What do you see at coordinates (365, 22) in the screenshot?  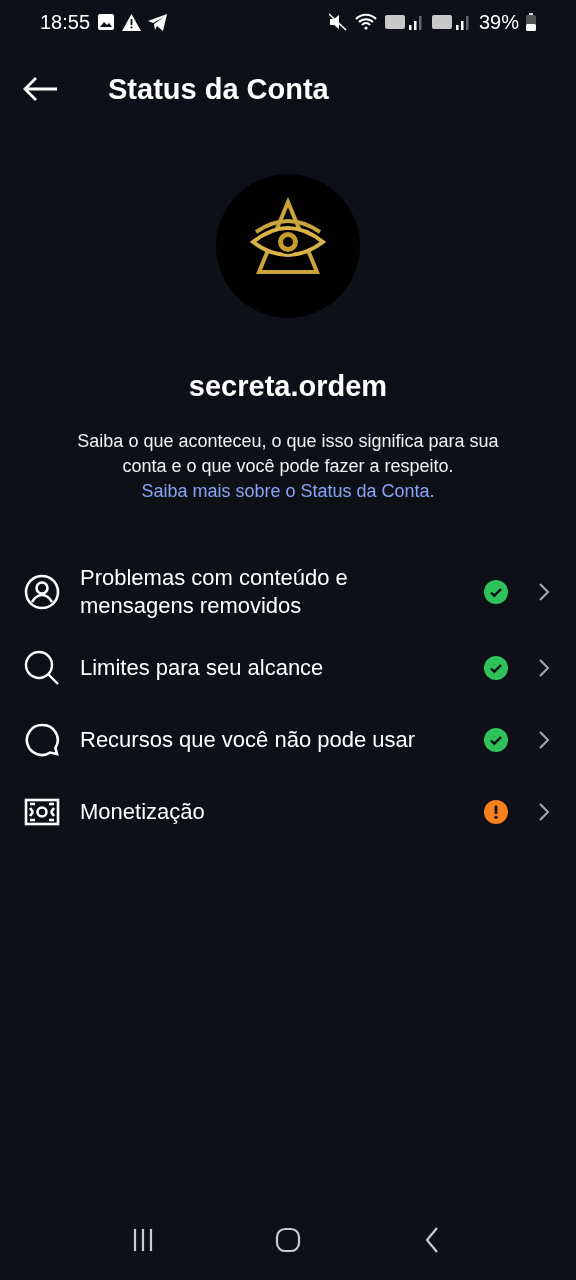 I see `wifi-icon` at bounding box center [365, 22].